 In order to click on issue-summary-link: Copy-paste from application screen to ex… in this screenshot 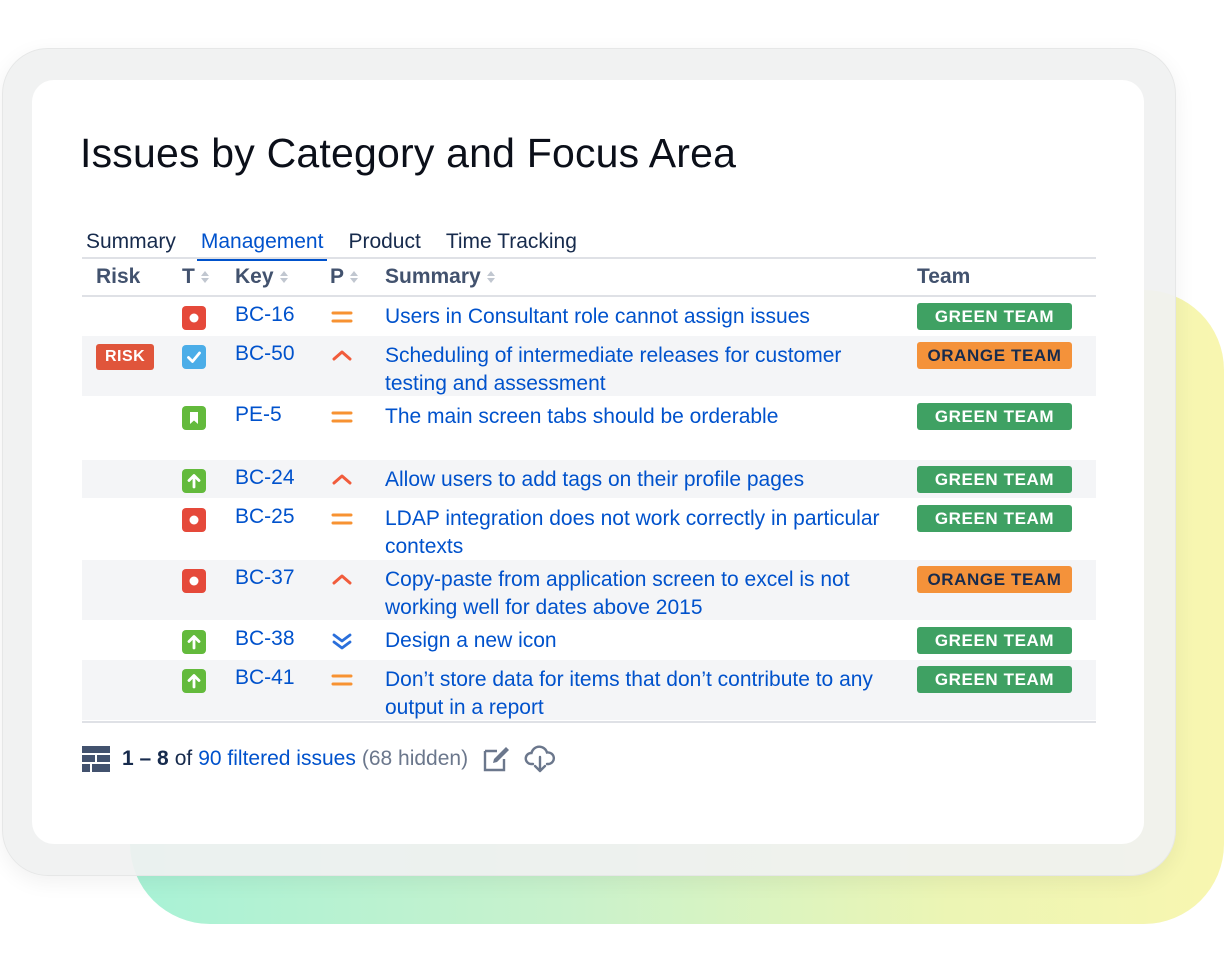, I will do `click(635, 594)`.